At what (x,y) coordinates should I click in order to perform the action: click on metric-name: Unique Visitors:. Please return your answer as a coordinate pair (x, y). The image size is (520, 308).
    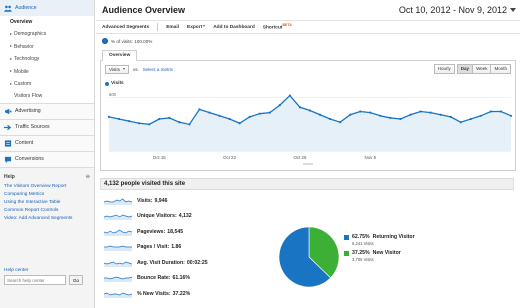
    Looking at the image, I should click on (157, 216).